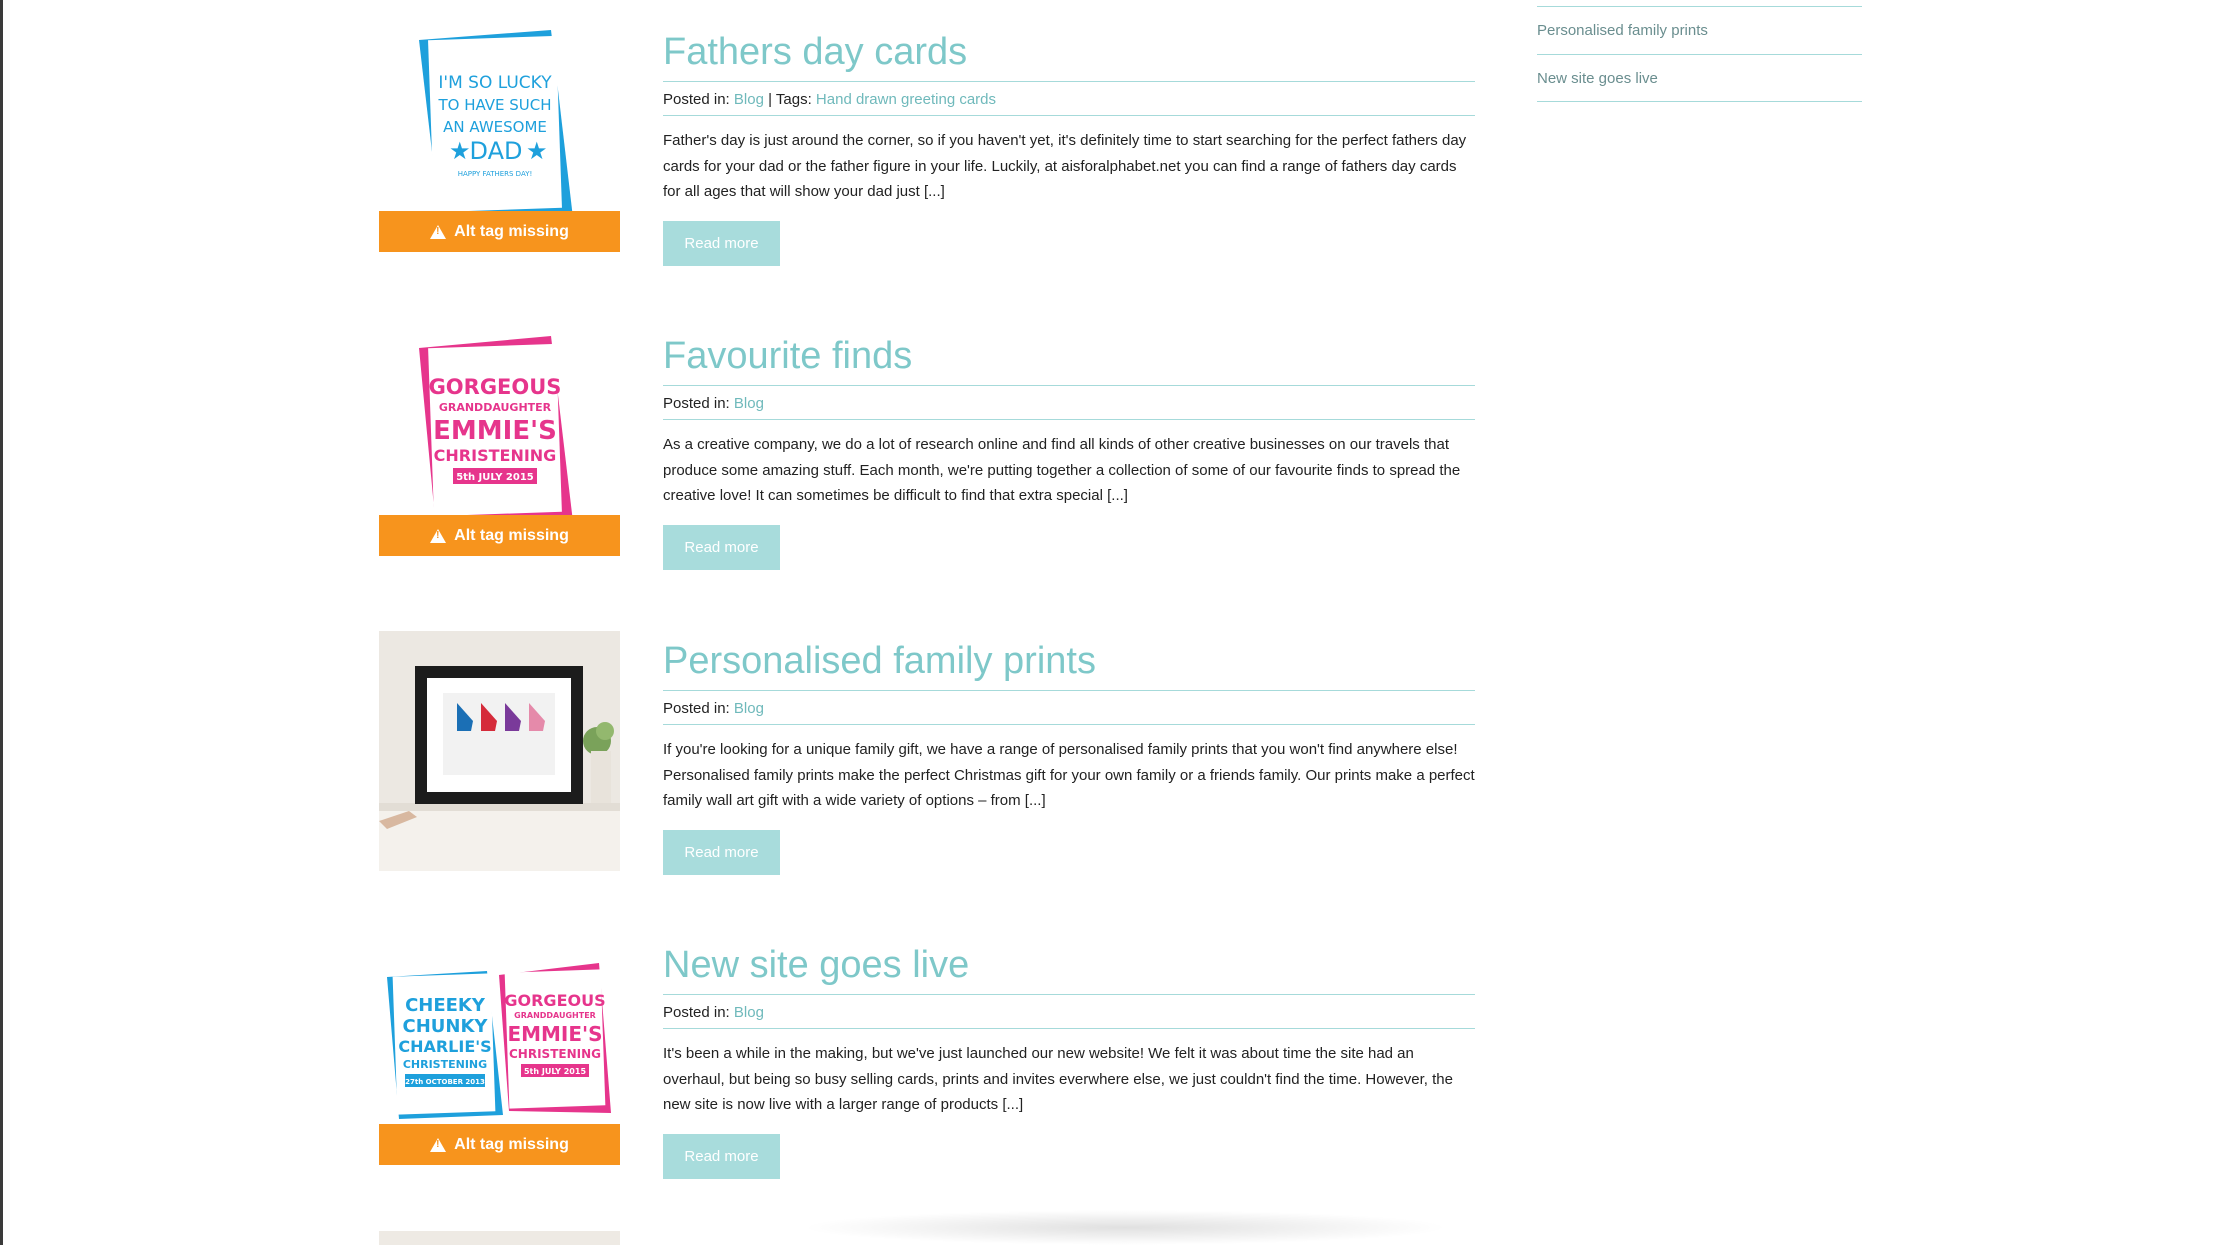 The width and height of the screenshot is (2230, 1245). What do you see at coordinates (495, 174) in the screenshot?
I see `svg-text: HAPPY FATHERS DAY!` at bounding box center [495, 174].